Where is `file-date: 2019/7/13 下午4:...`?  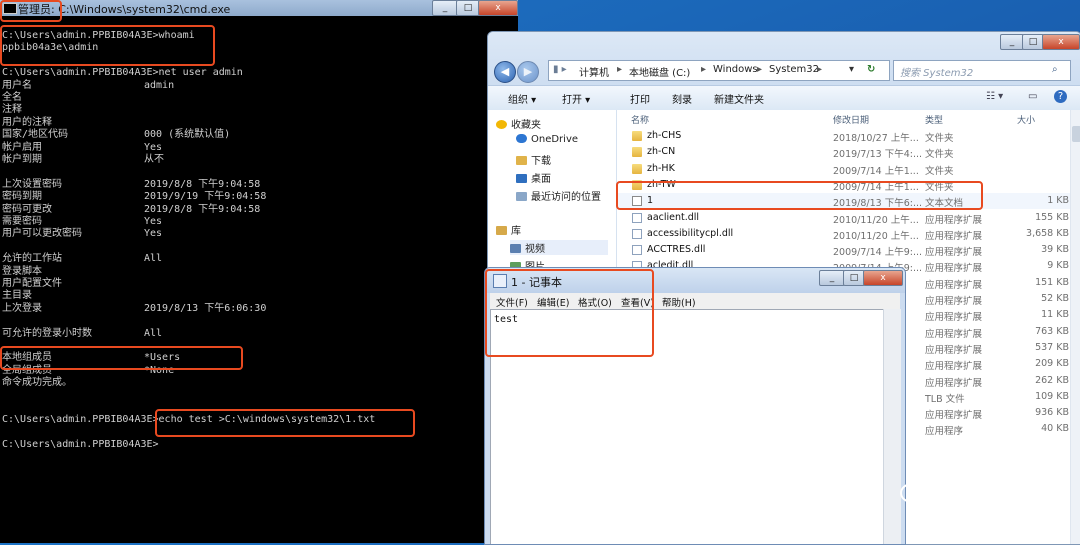 file-date: 2019/7/13 下午4:... is located at coordinates (878, 155).